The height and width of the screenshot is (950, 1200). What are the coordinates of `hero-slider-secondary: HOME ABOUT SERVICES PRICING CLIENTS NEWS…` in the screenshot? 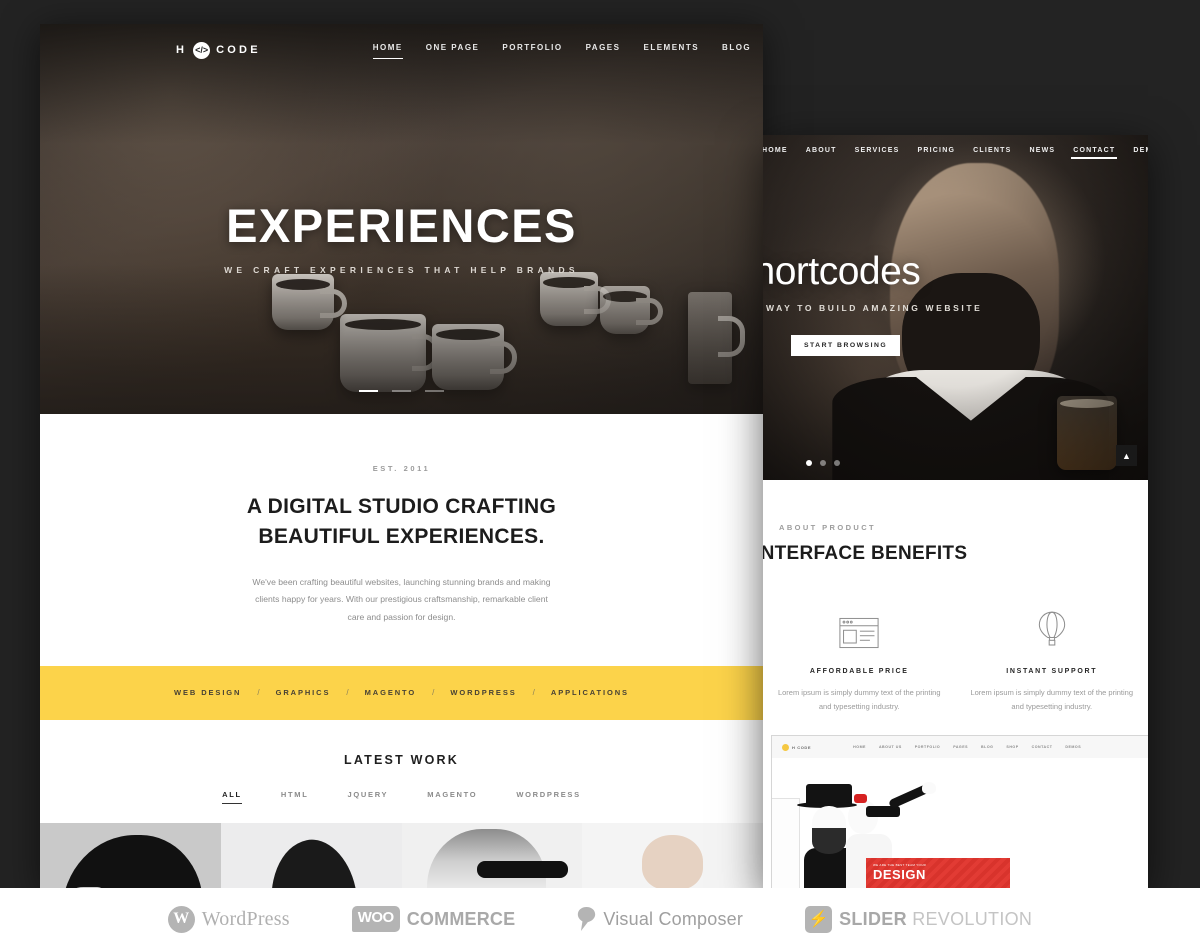 It's located at (955, 307).